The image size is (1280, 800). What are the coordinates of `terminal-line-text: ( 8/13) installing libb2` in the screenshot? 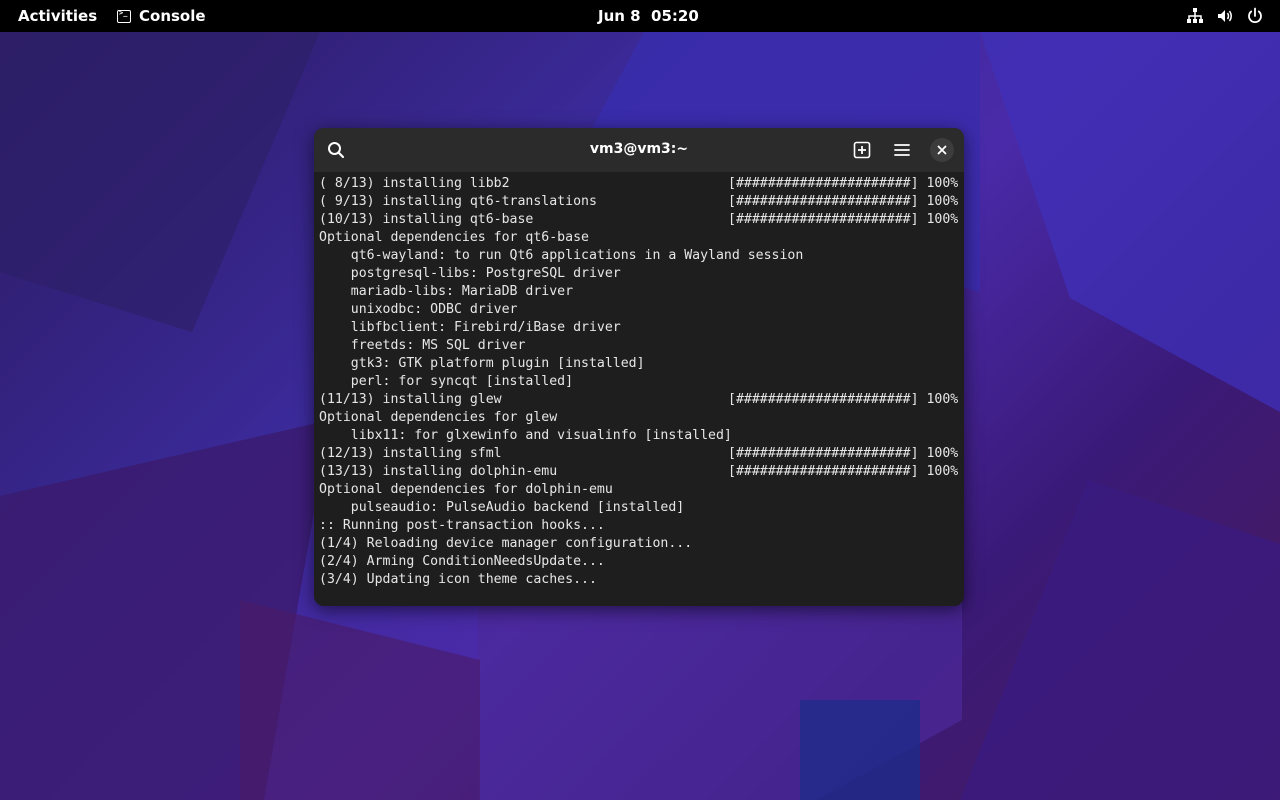 It's located at (414, 183).